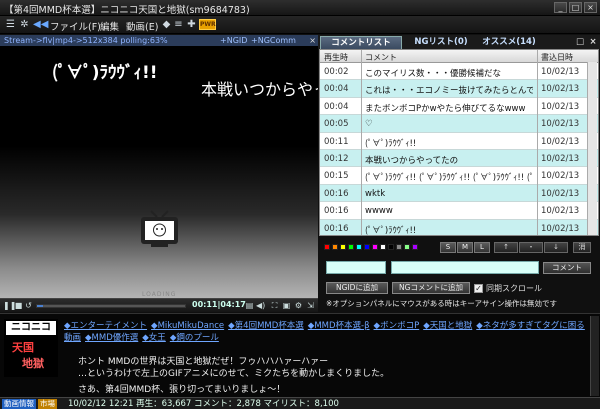 The image size is (600, 409). What do you see at coordinates (441, 42) in the screenshot?
I see `tab-ng-list: NGリスト(0)` at bounding box center [441, 42].